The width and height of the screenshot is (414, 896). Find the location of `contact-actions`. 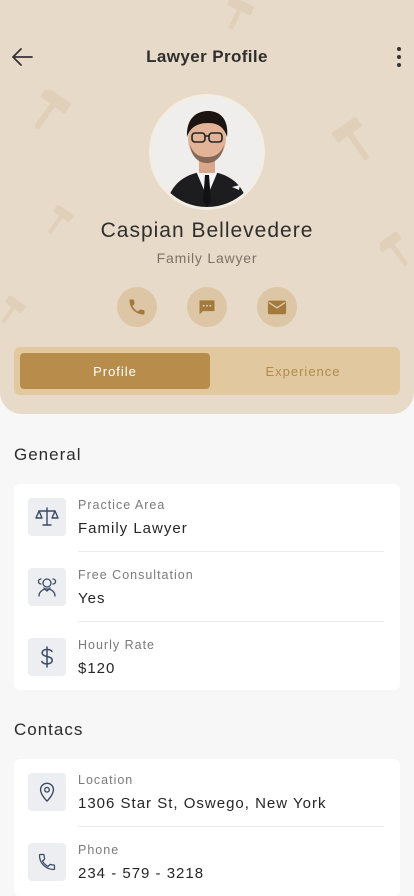

contact-actions is located at coordinates (207, 307).